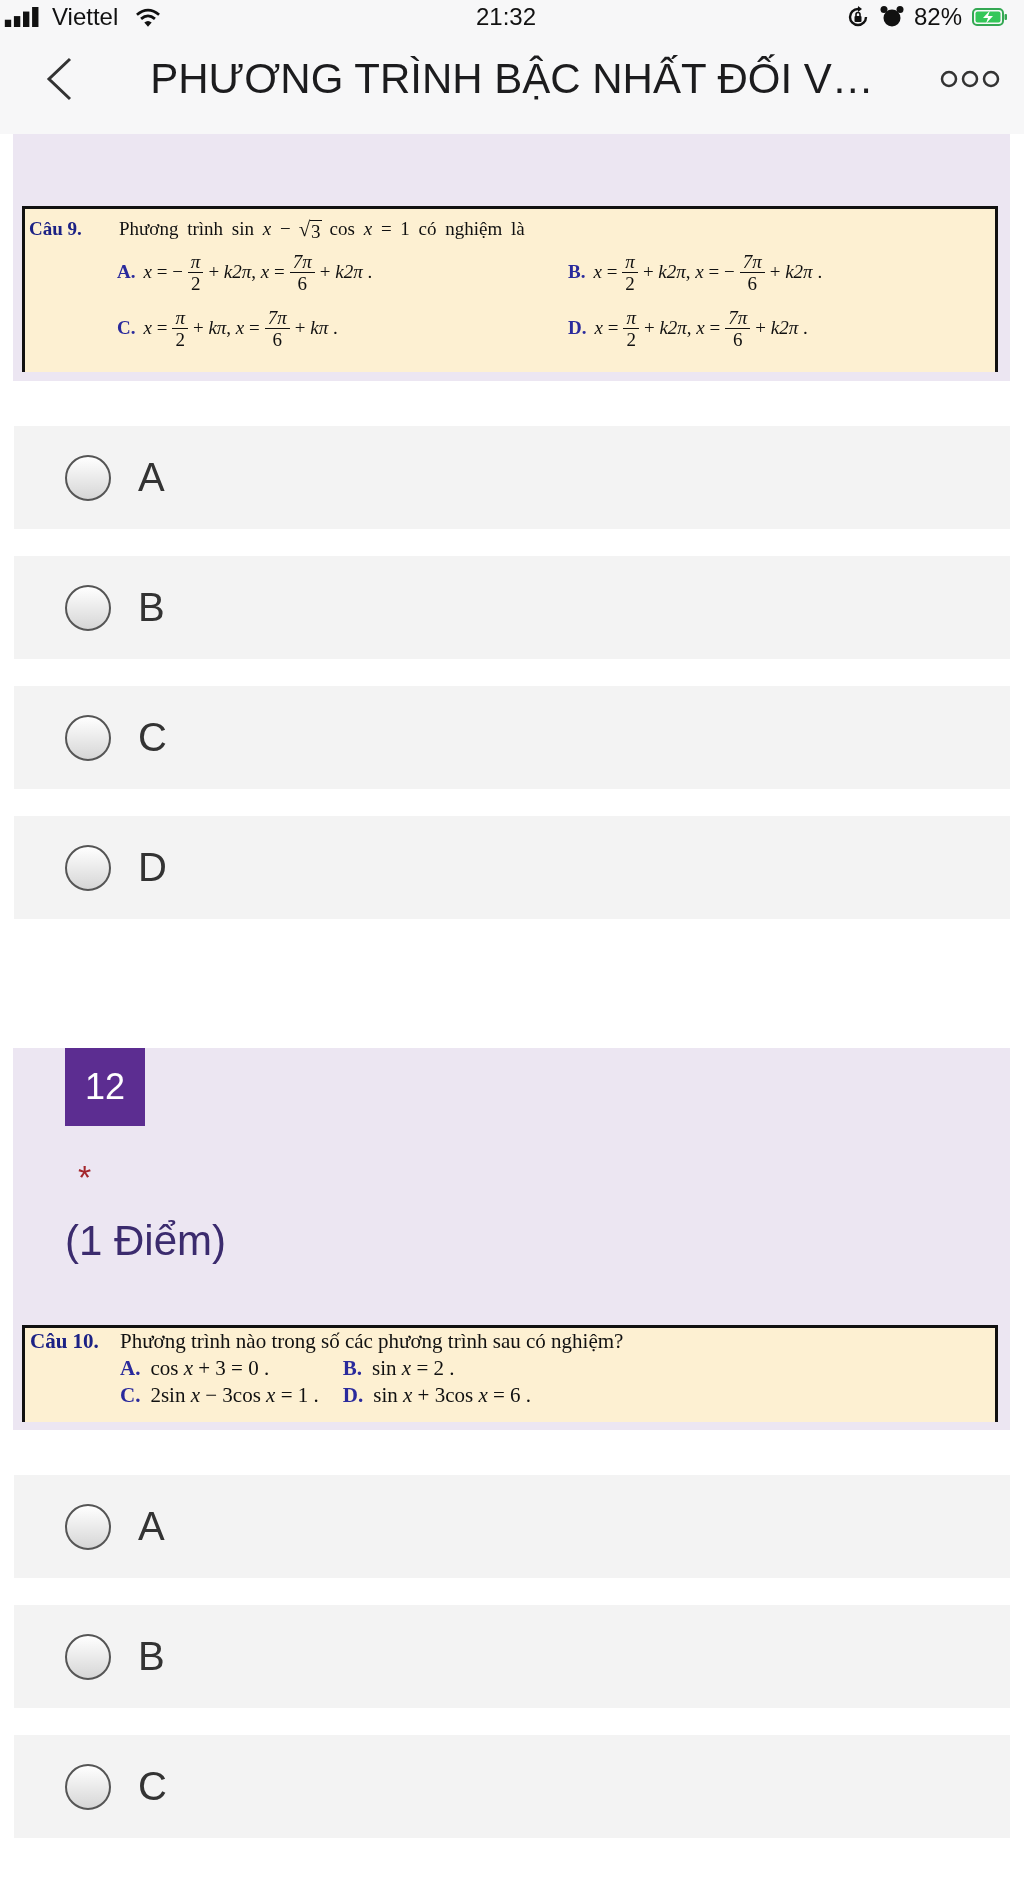 This screenshot has height=1877, width=1024. I want to click on carrier-name: Viettel, so click(85, 17).